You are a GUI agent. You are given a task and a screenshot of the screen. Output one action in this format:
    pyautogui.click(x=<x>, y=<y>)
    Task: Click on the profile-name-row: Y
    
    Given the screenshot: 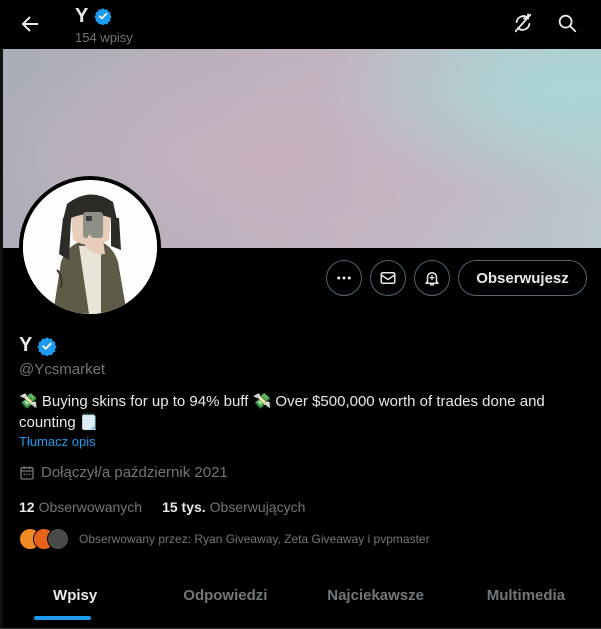 What is the action you would take?
    pyautogui.click(x=38, y=345)
    